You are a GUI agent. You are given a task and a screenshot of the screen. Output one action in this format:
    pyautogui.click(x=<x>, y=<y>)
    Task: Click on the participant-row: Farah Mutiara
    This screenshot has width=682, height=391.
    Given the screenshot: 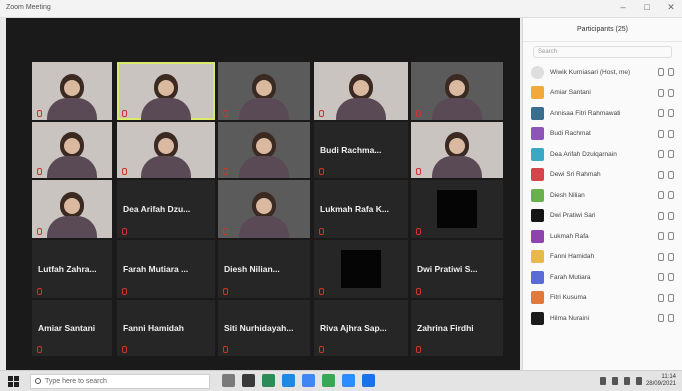 What is the action you would take?
    pyautogui.click(x=602, y=277)
    